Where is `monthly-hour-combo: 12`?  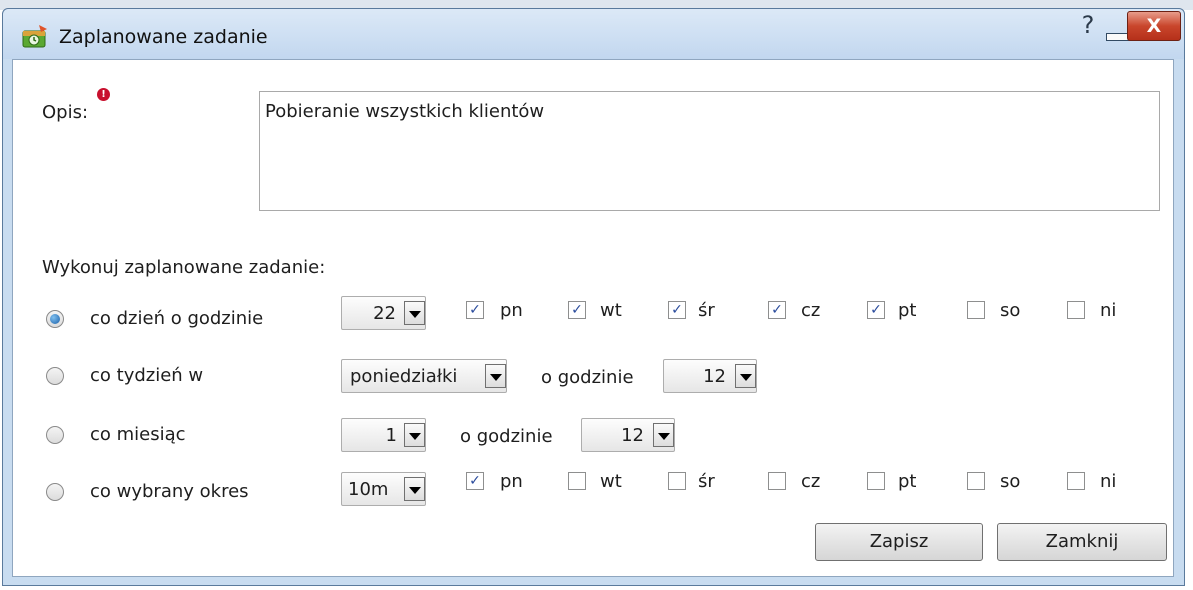
monthly-hour-combo: 12 is located at coordinates (628, 435).